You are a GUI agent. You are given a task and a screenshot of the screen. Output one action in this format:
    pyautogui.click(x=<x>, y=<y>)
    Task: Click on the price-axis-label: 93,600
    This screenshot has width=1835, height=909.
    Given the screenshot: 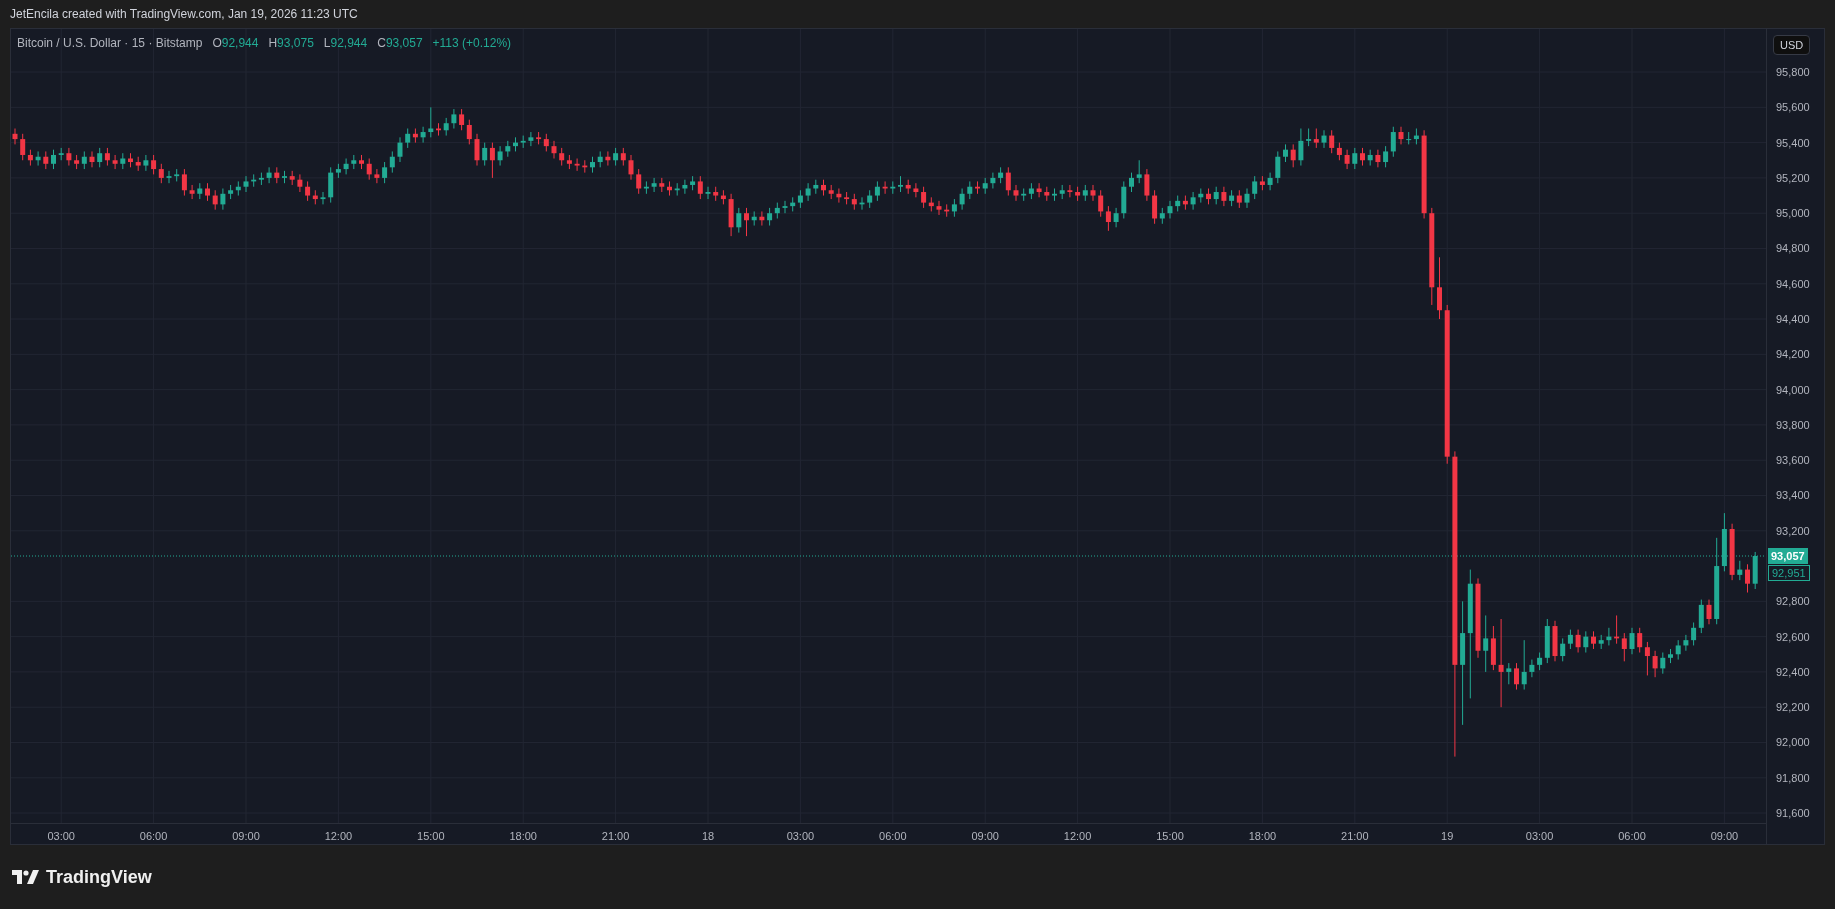 What is the action you would take?
    pyautogui.click(x=1793, y=460)
    